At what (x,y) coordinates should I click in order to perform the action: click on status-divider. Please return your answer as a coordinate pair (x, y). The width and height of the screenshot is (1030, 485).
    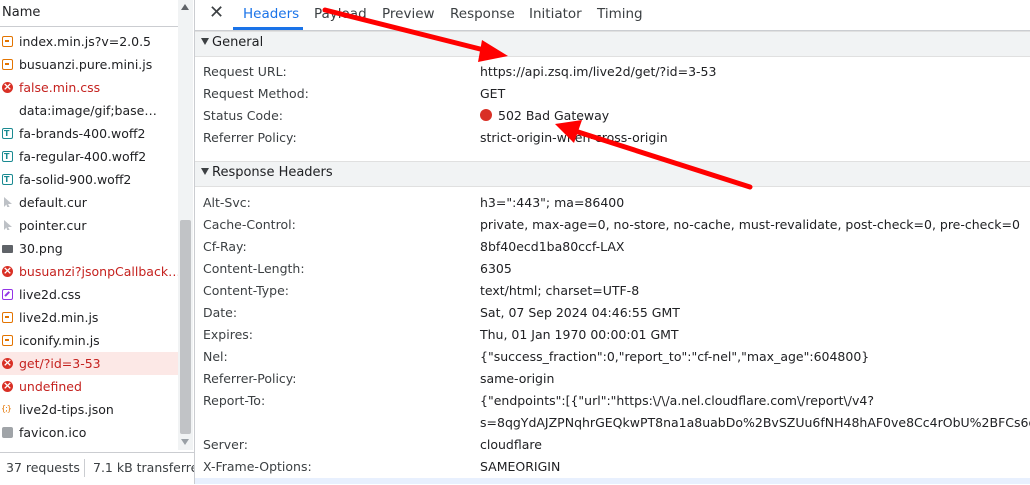
    Looking at the image, I should click on (84, 468).